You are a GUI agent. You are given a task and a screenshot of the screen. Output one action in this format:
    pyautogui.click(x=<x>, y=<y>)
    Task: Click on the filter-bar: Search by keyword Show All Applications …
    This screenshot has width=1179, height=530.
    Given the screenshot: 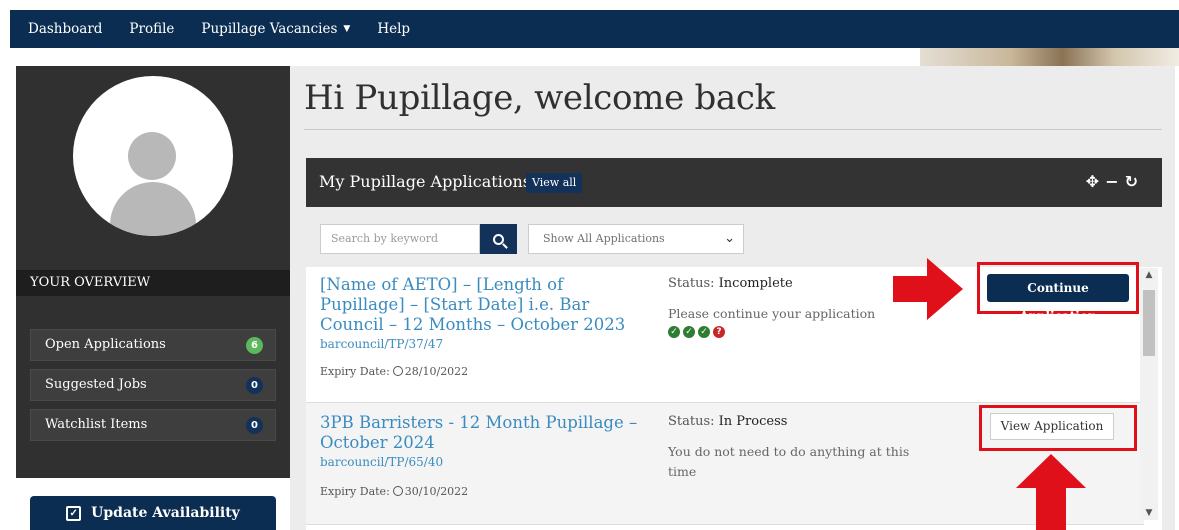 What is the action you would take?
    pyautogui.click(x=734, y=237)
    